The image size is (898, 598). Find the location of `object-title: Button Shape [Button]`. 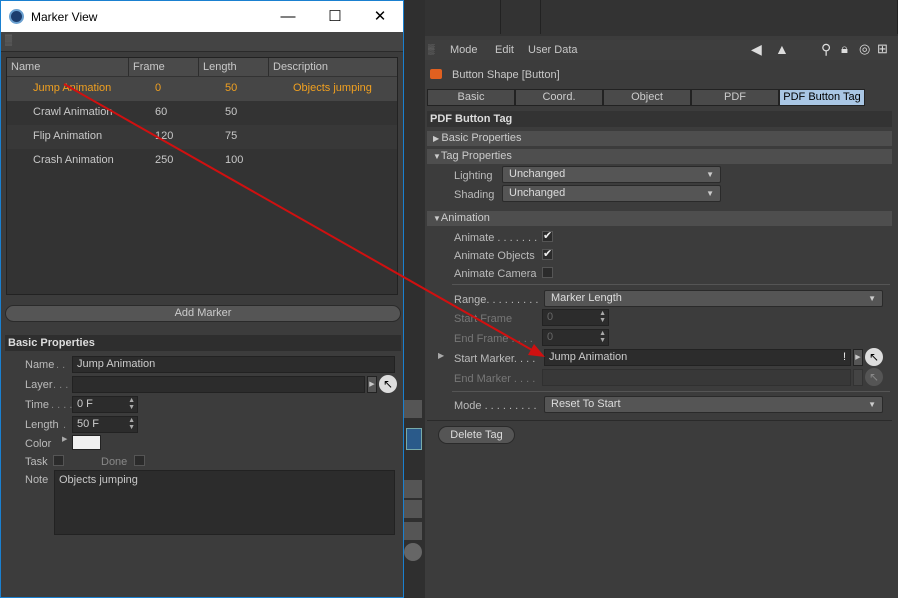

object-title: Button Shape [Button] is located at coordinates (657, 75).